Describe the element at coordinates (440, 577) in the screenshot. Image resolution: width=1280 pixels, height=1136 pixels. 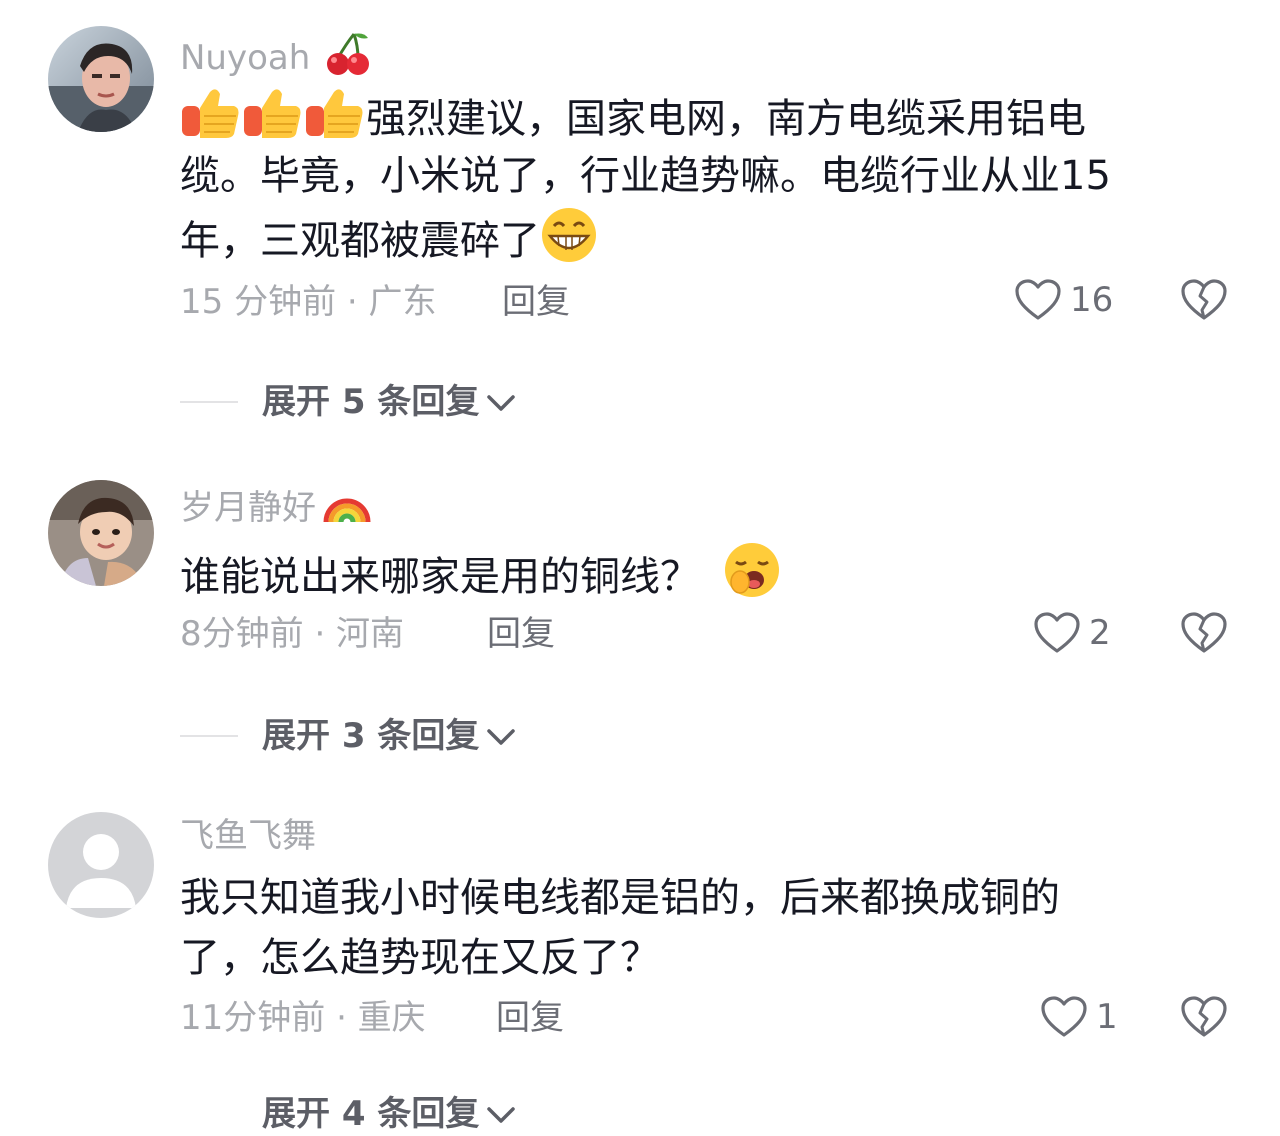
I see `comment-line: 谁能说出来哪家是用的铜线？` at that location.